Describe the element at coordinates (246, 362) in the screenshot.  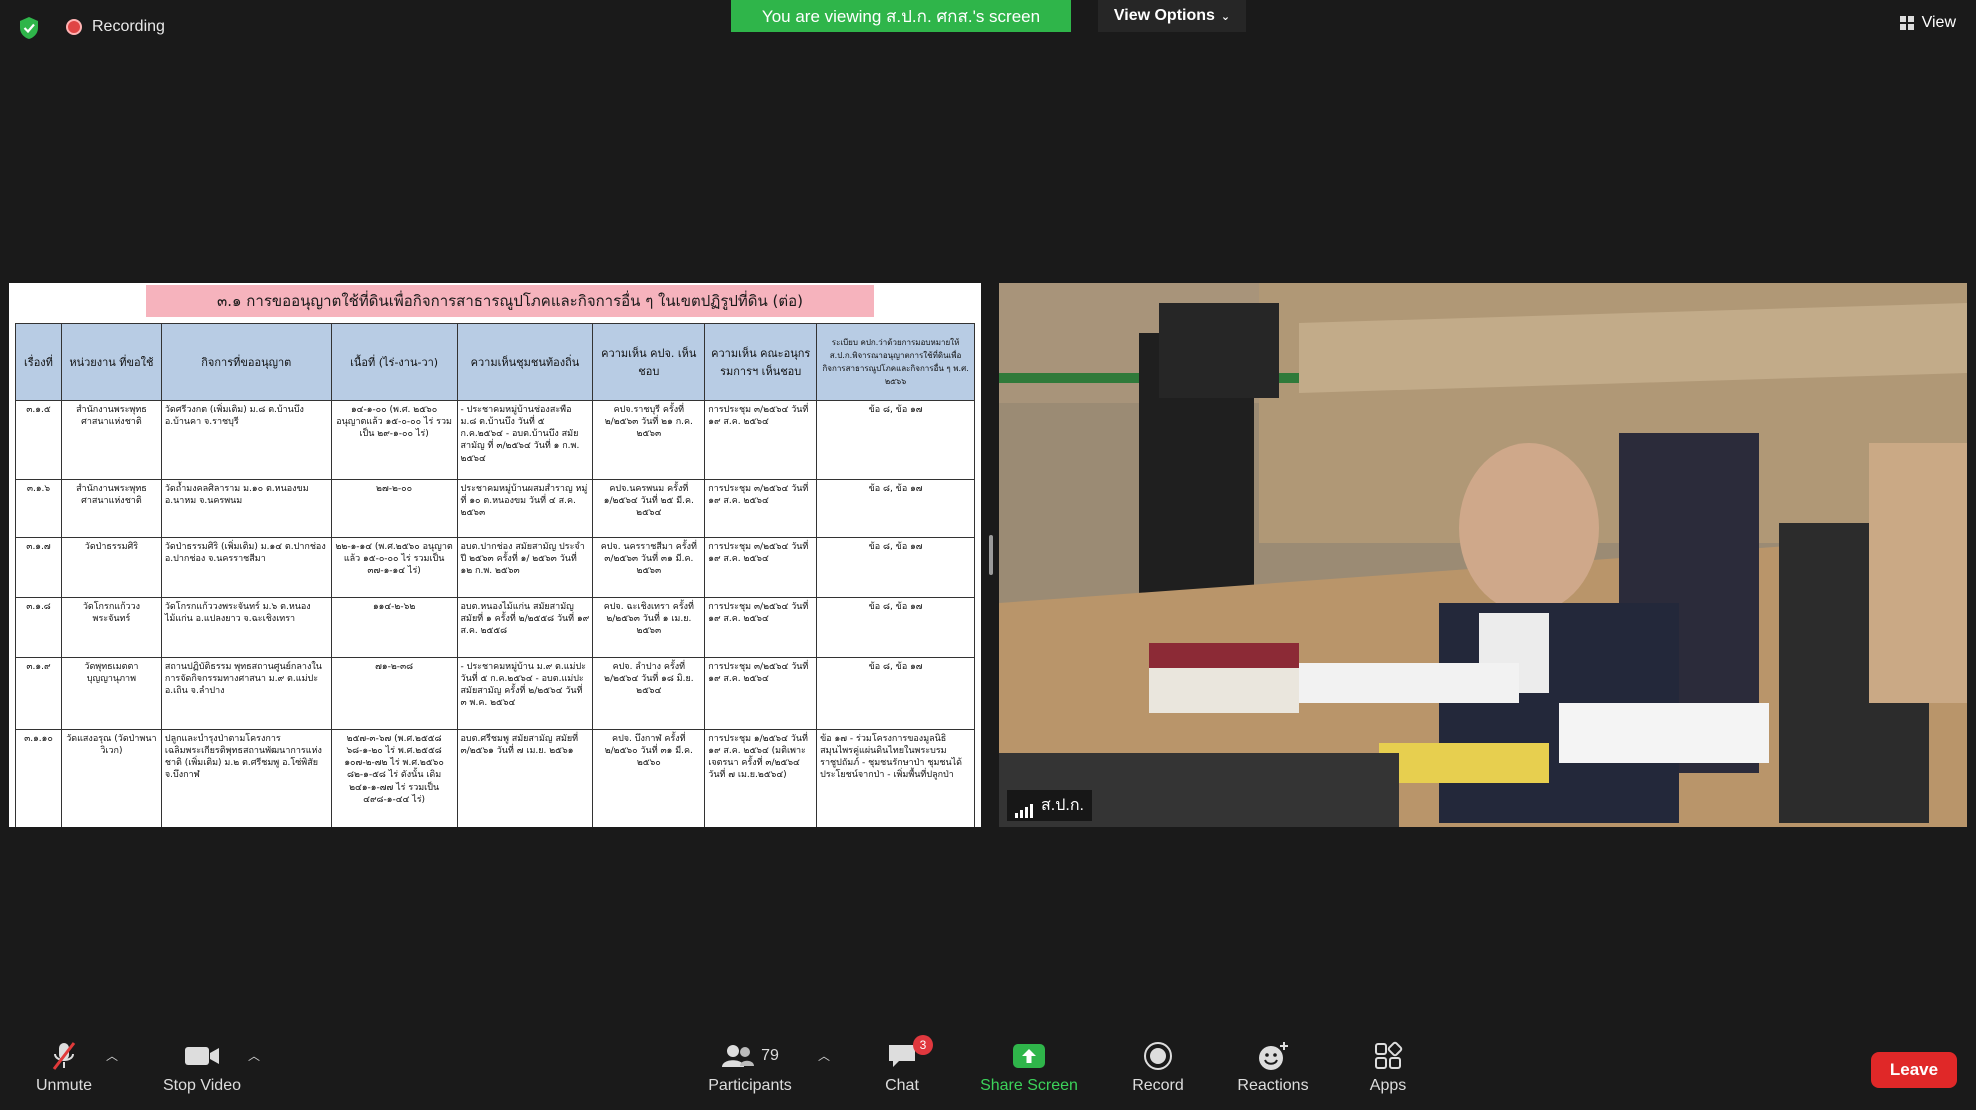
I see `column-header: กิจการที่ขออนุญาต` at that location.